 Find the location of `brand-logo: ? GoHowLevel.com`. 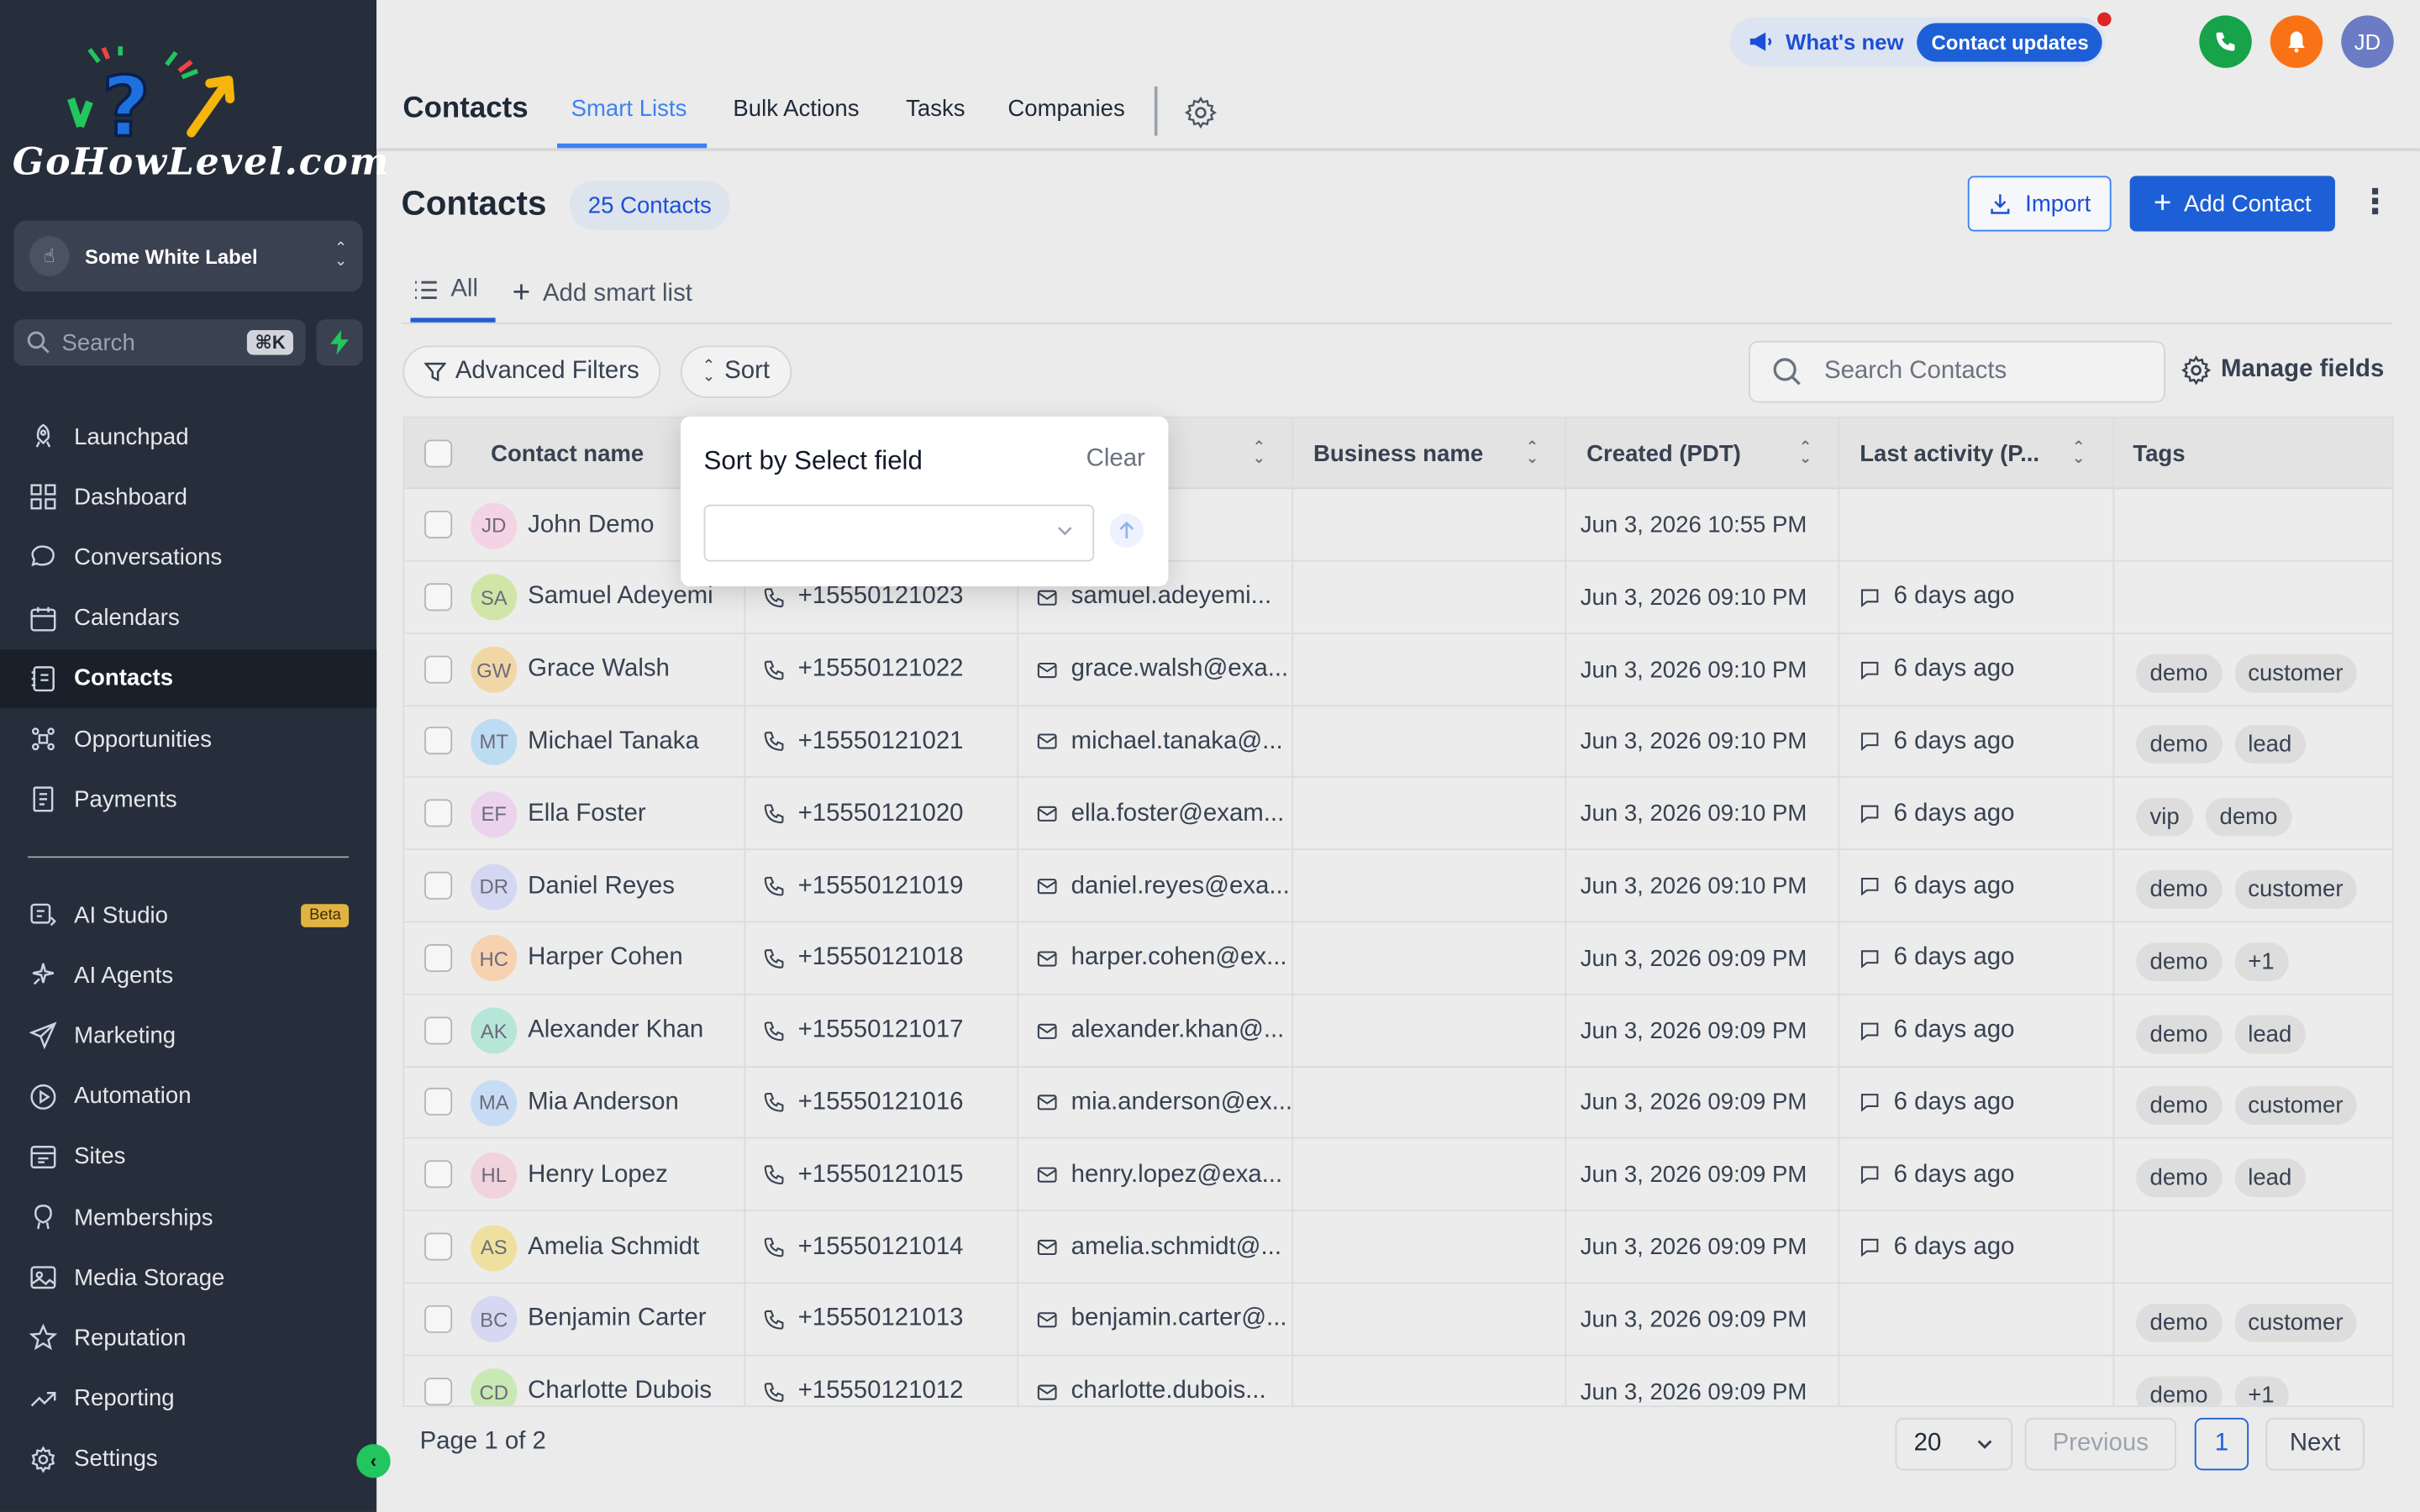

brand-logo: ? GoHowLevel.com is located at coordinates (200, 115).